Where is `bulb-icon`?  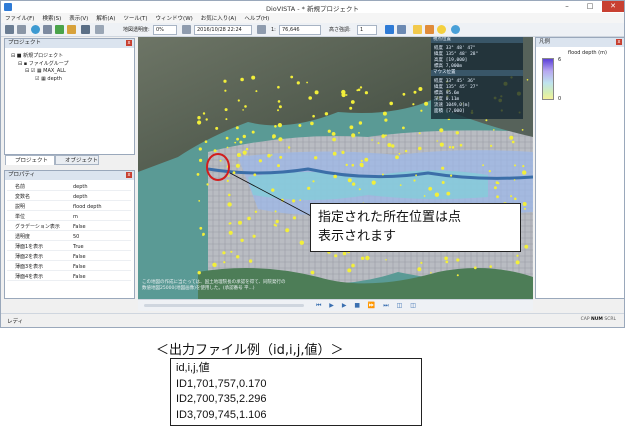 bulb-icon is located at coordinates (441, 29).